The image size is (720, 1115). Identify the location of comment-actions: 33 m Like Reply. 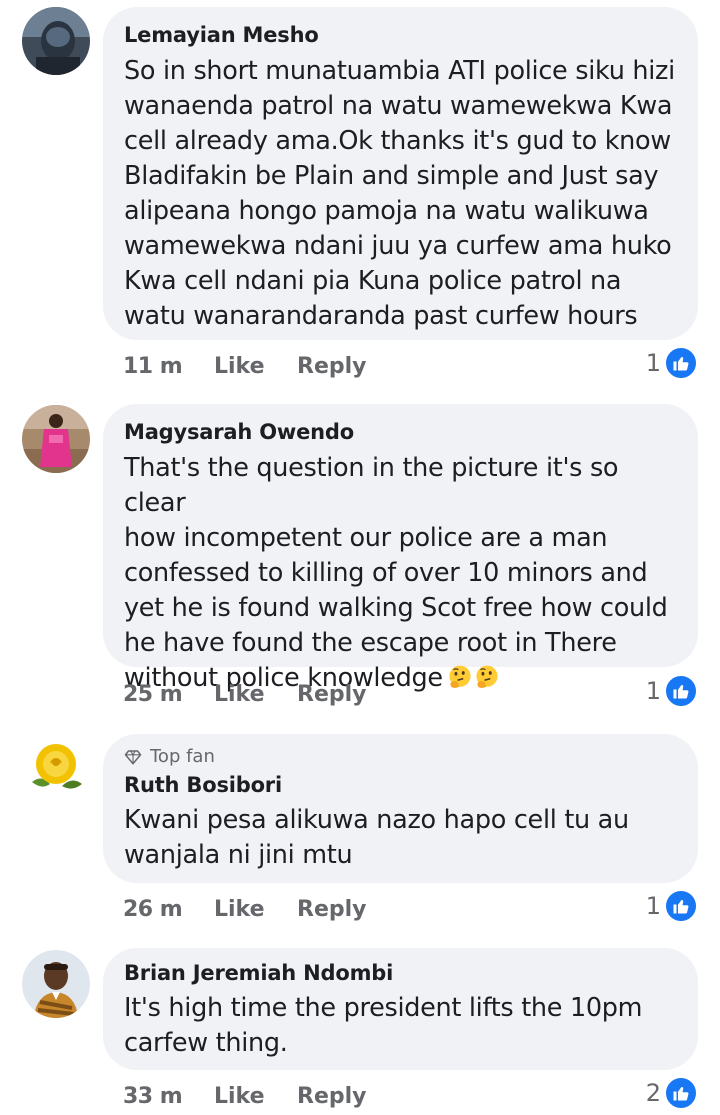
(245, 1096).